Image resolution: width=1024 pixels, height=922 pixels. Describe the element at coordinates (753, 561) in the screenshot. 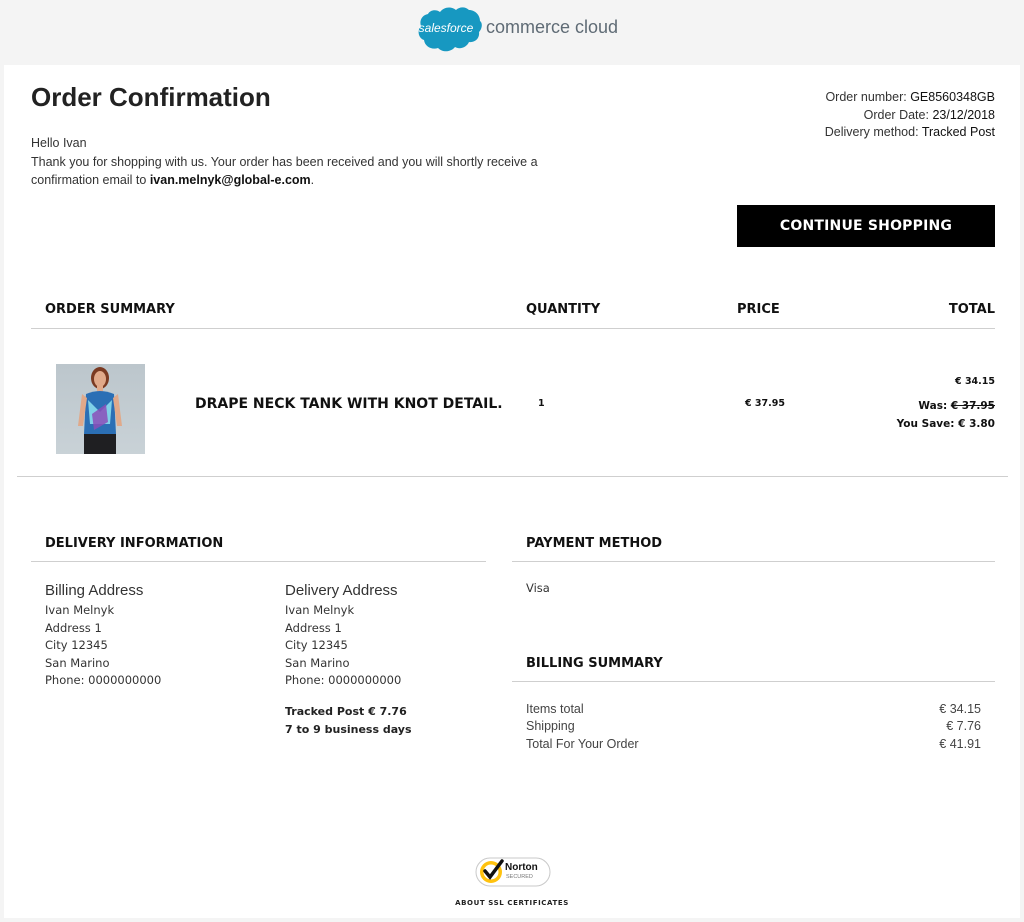

I see `payment-divider` at that location.